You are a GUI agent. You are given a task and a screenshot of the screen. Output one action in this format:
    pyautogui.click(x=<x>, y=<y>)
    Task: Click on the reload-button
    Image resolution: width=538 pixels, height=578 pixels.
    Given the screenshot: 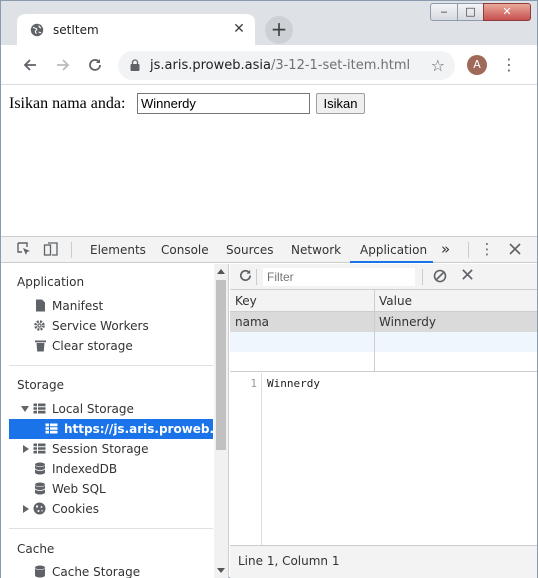 What is the action you would take?
    pyautogui.click(x=95, y=65)
    